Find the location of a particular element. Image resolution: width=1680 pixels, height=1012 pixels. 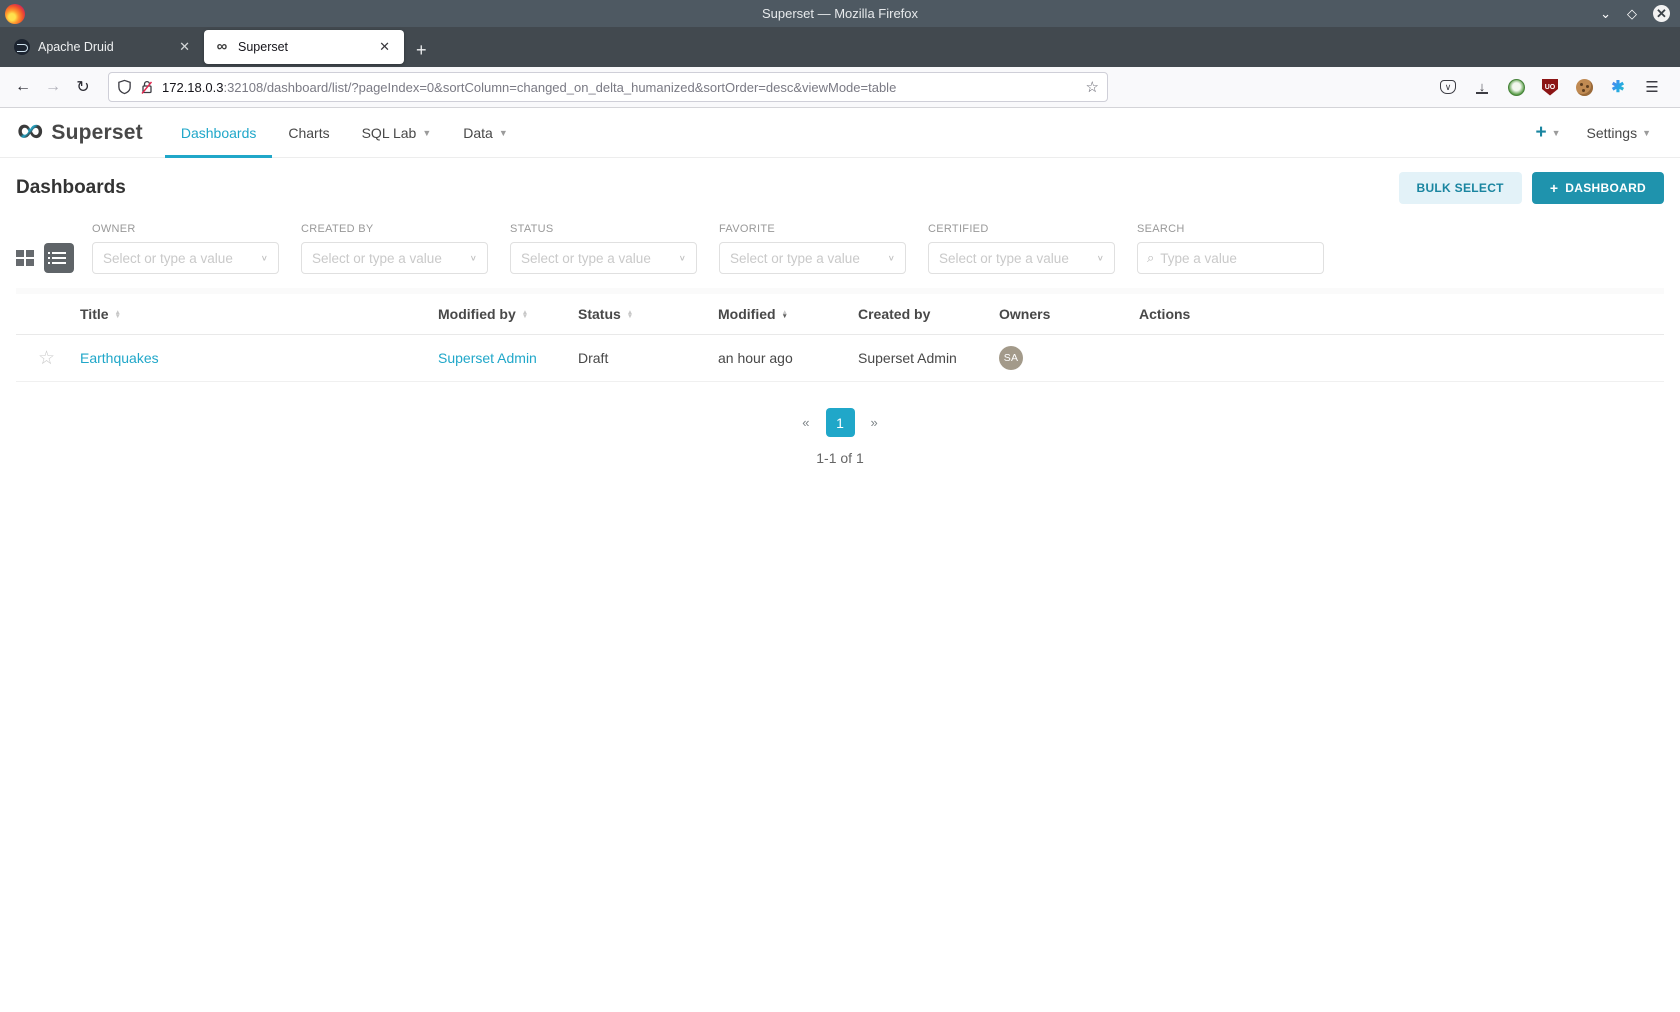

list-view-icon is located at coordinates (59, 258).